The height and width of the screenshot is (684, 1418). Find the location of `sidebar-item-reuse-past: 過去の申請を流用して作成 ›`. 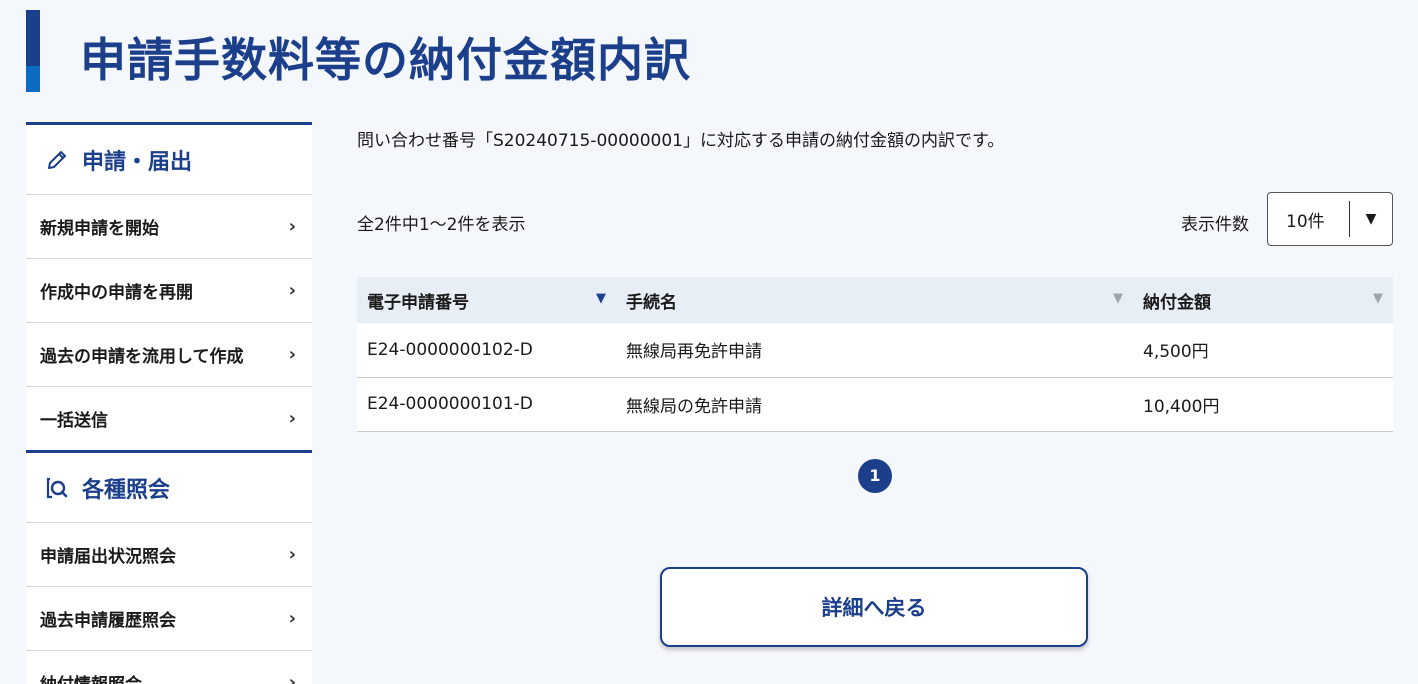

sidebar-item-reuse-past: 過去の申請を流用して作成 › is located at coordinates (169, 354).